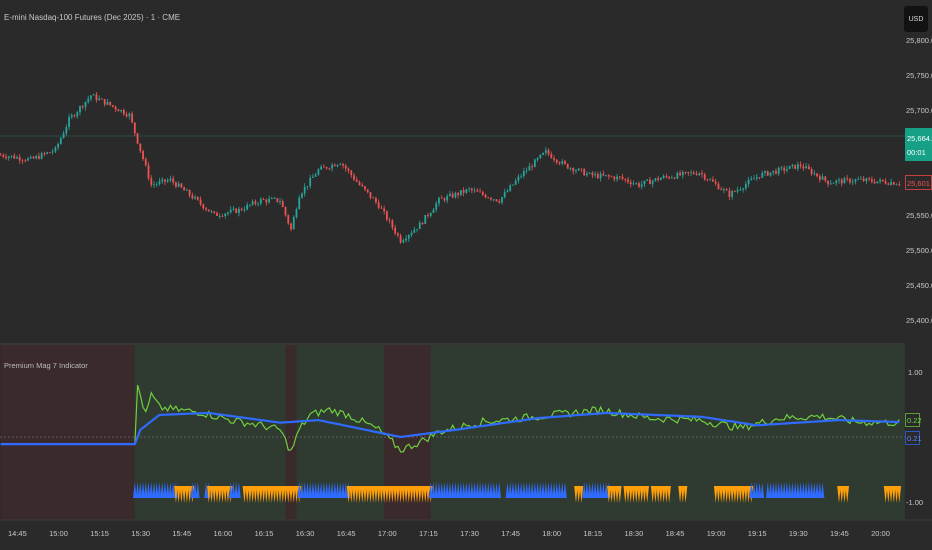 The height and width of the screenshot is (550, 932). Describe the element at coordinates (264, 533) in the screenshot. I see `time-tick-label: 16:15` at that location.